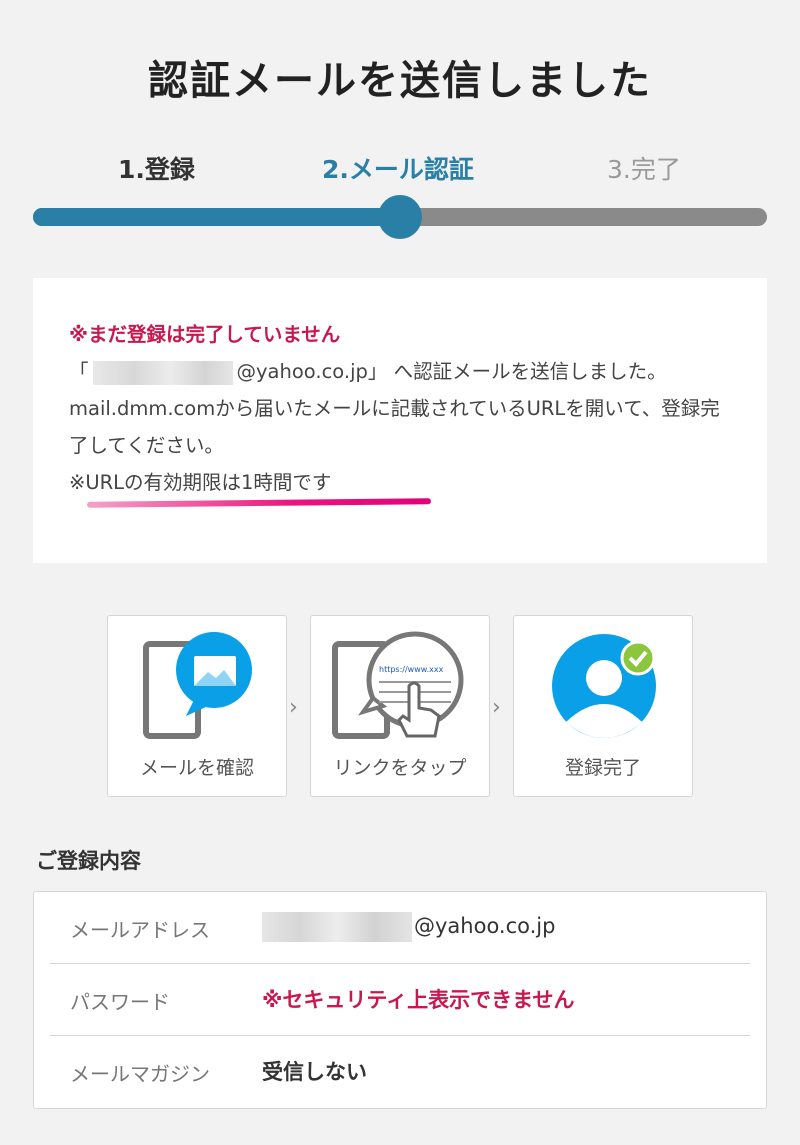  Describe the element at coordinates (196, 768) in the screenshot. I see `card-label-check-mail: メールを確認` at that location.